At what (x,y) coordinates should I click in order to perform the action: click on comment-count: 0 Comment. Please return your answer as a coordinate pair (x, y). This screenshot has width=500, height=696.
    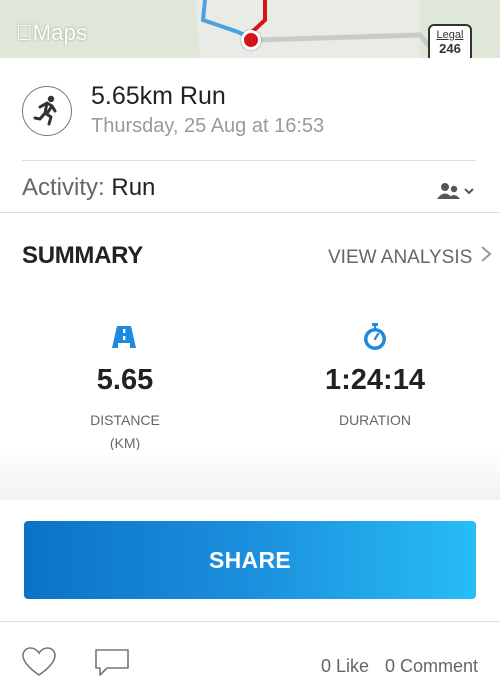
    Looking at the image, I should click on (431, 666).